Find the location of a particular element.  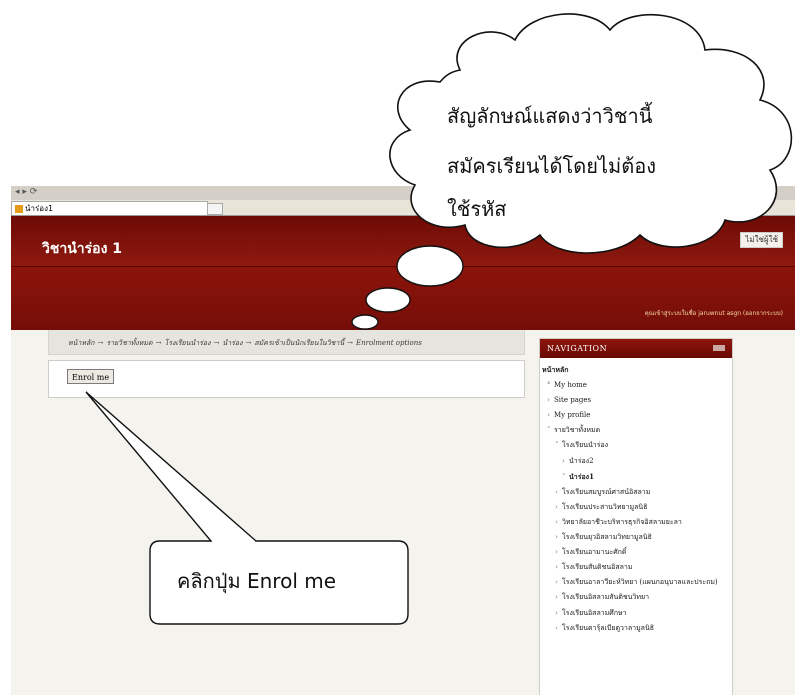

nav-item: › โรงเรียนสมบูรณ์ศาสน์อิสลาม is located at coordinates (636, 492).